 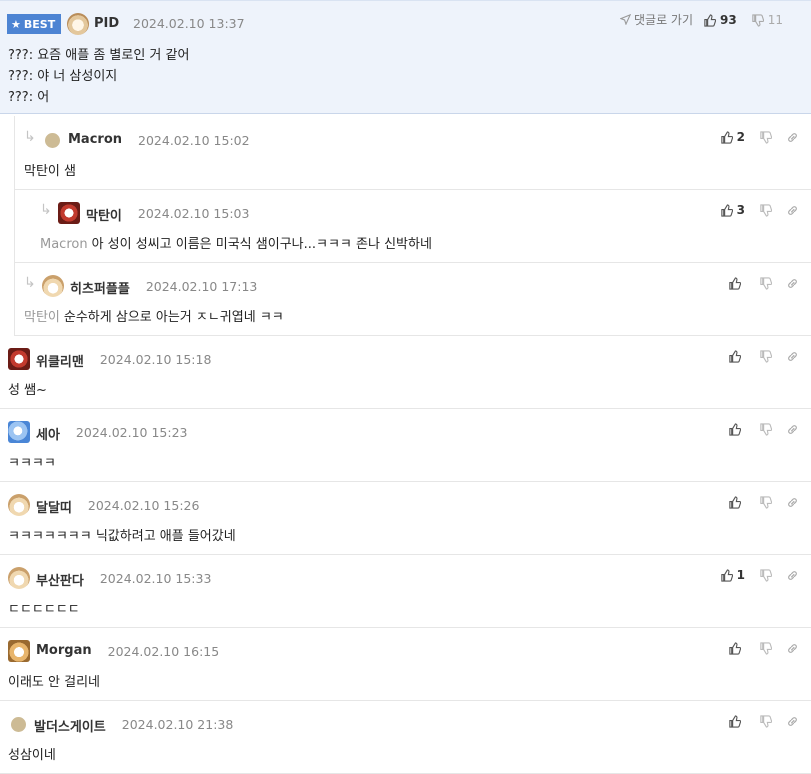 What do you see at coordinates (100, 287) in the screenshot?
I see `comment-nickname: 히츠퍼플플` at bounding box center [100, 287].